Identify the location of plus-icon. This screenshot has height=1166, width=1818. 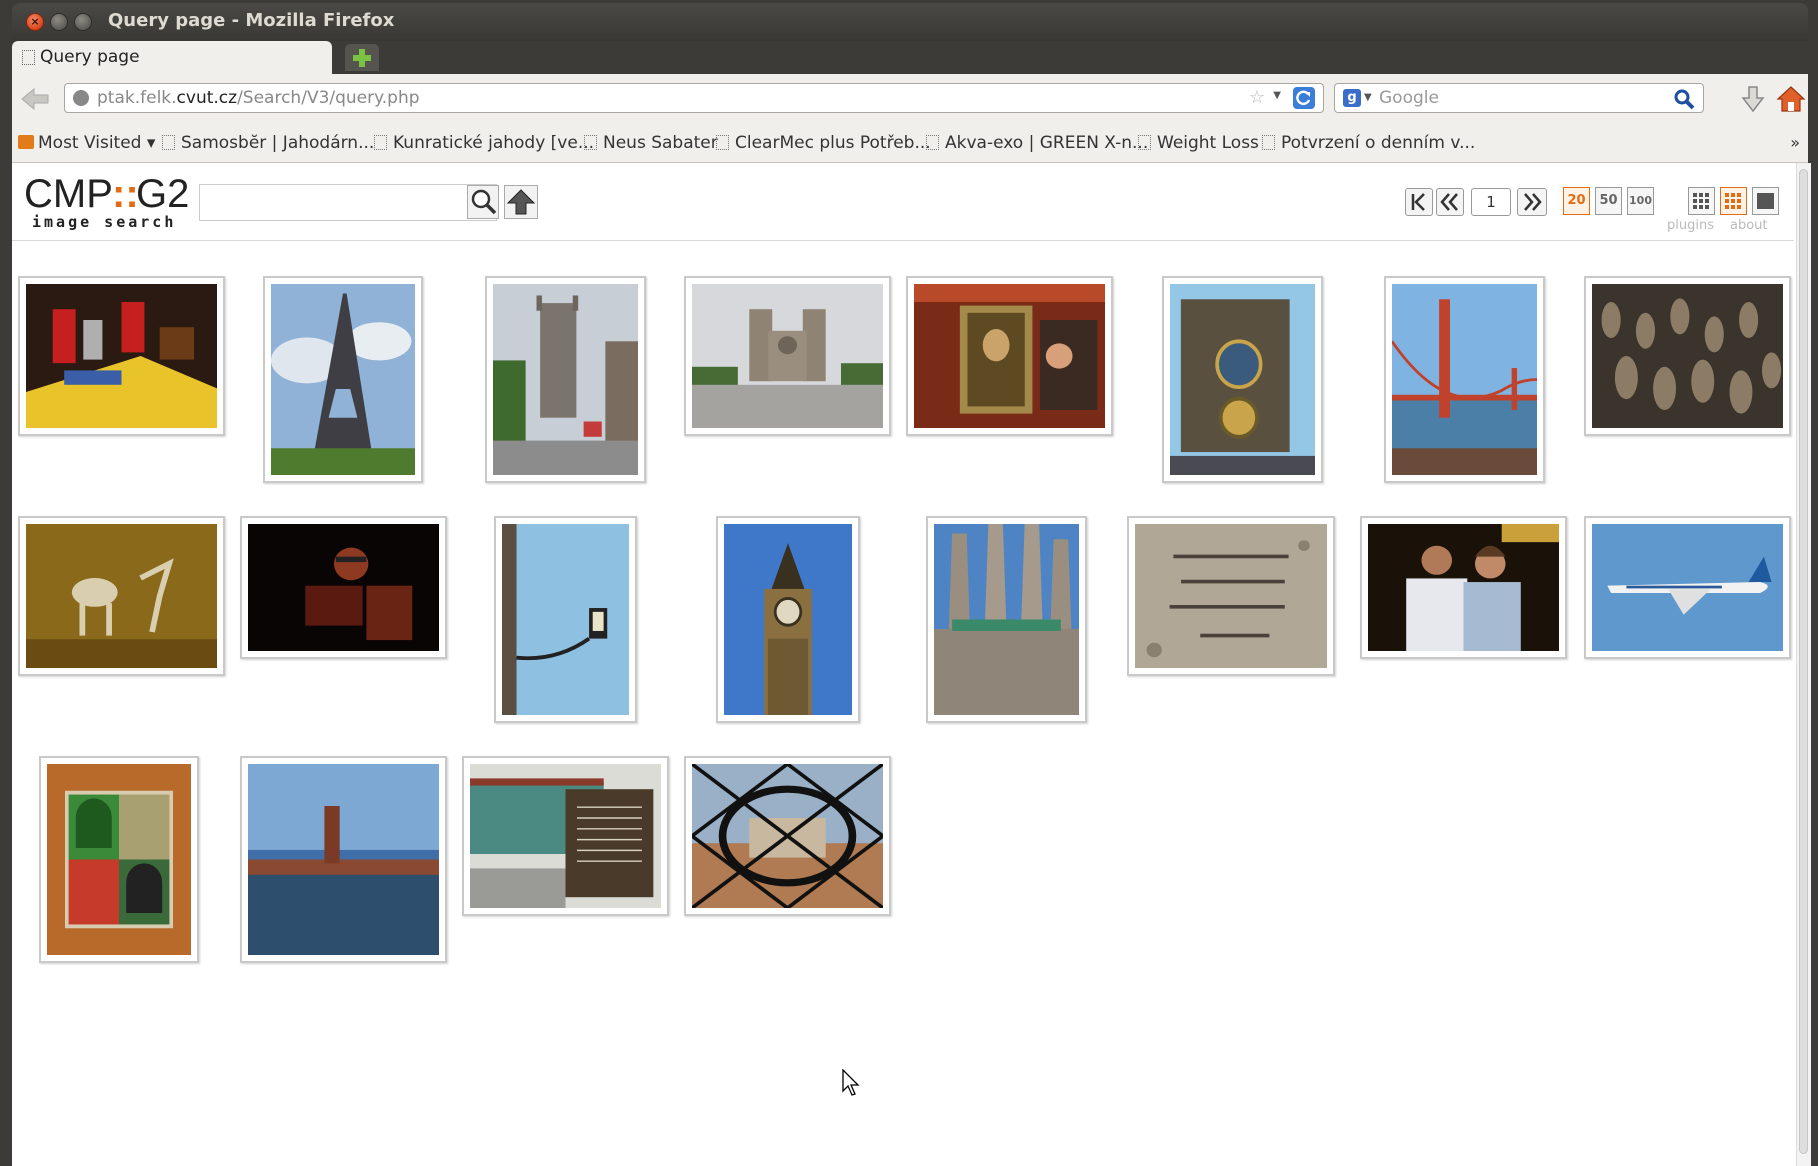
(362, 58).